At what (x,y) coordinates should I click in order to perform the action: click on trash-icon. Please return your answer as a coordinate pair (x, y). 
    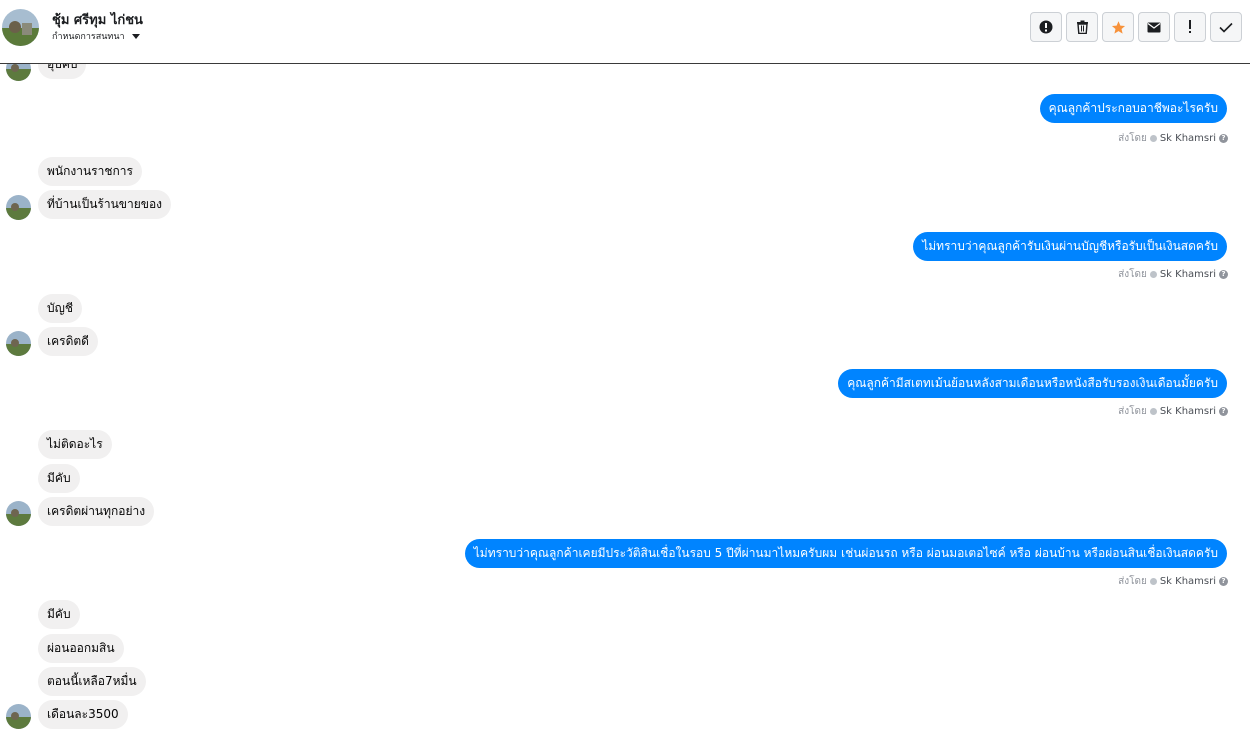
    Looking at the image, I should click on (1082, 27).